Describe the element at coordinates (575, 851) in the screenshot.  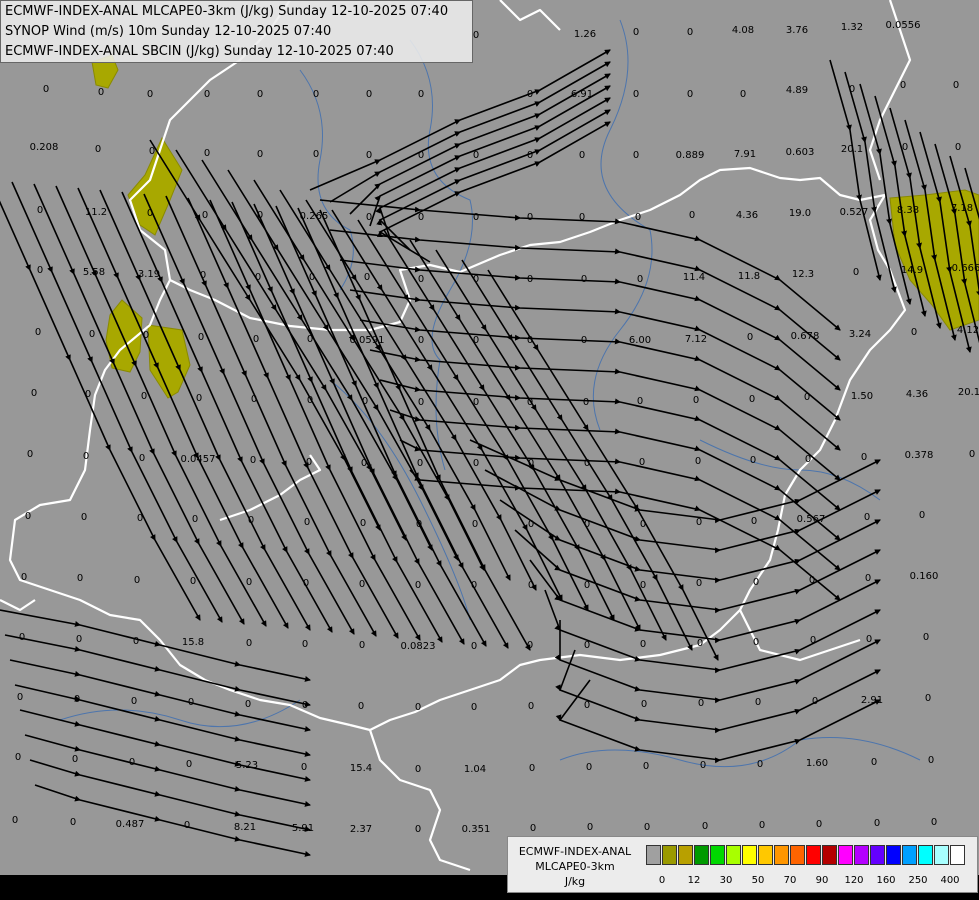
I see `legend-source-label: ECMWF-INDEX-ANAL` at that location.